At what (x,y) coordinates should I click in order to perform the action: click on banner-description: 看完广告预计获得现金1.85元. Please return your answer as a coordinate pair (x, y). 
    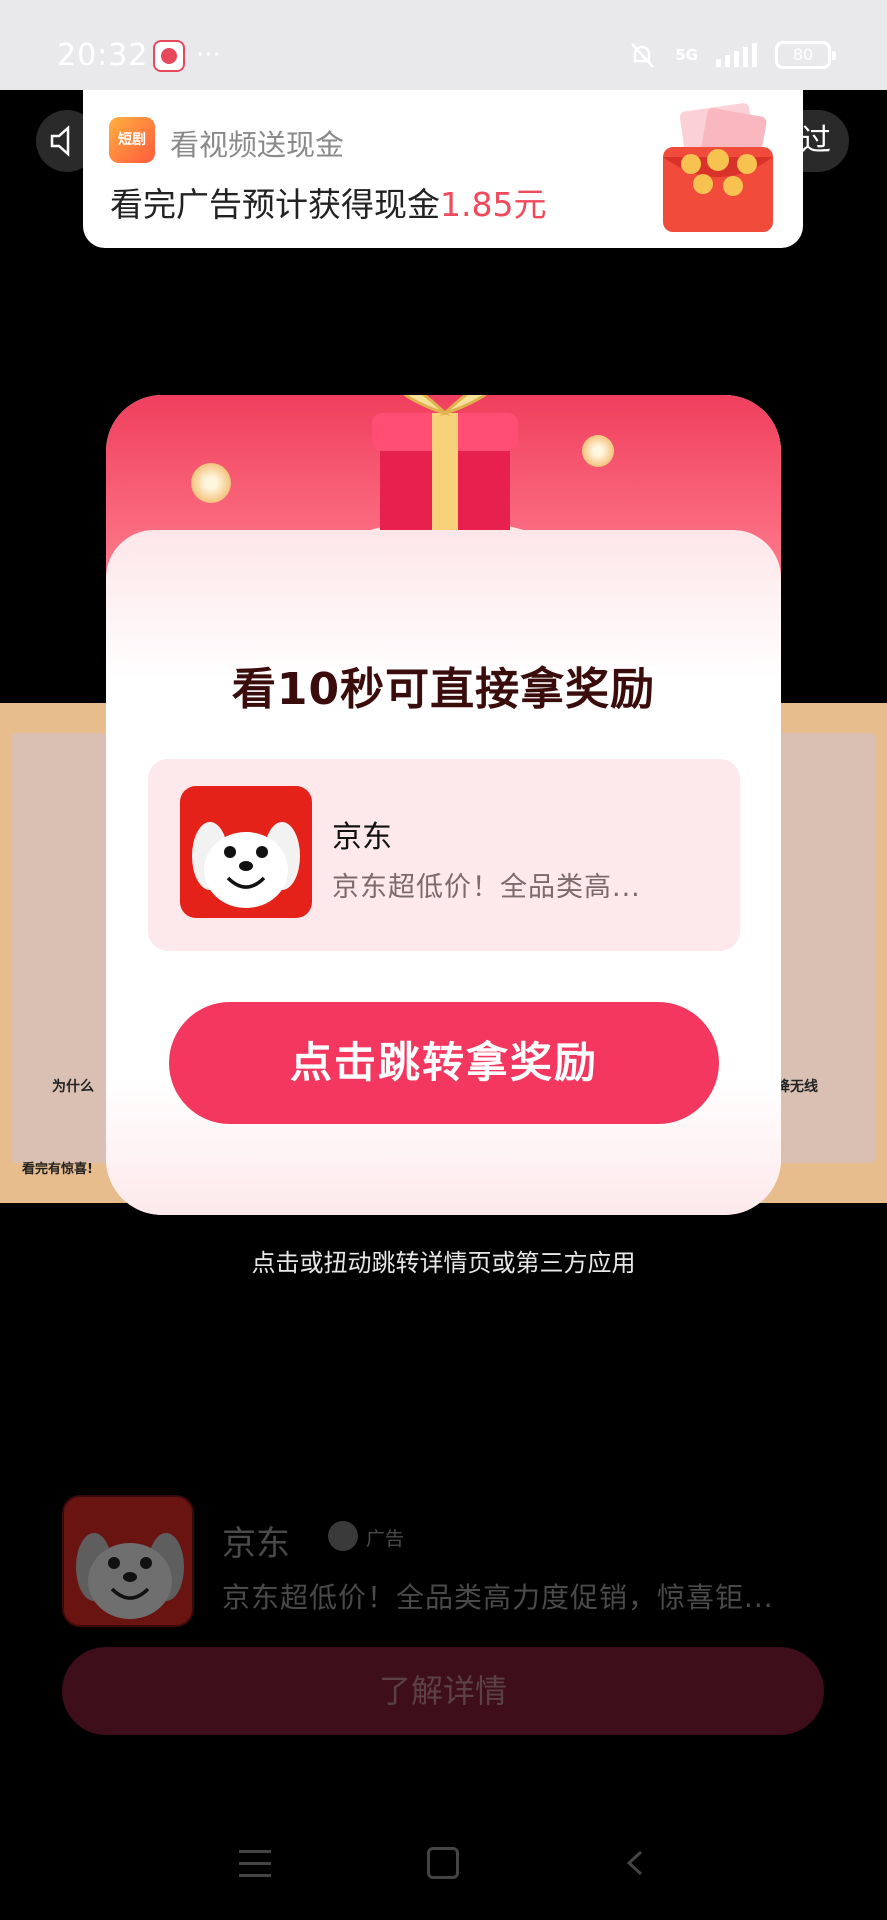
    Looking at the image, I should click on (328, 202).